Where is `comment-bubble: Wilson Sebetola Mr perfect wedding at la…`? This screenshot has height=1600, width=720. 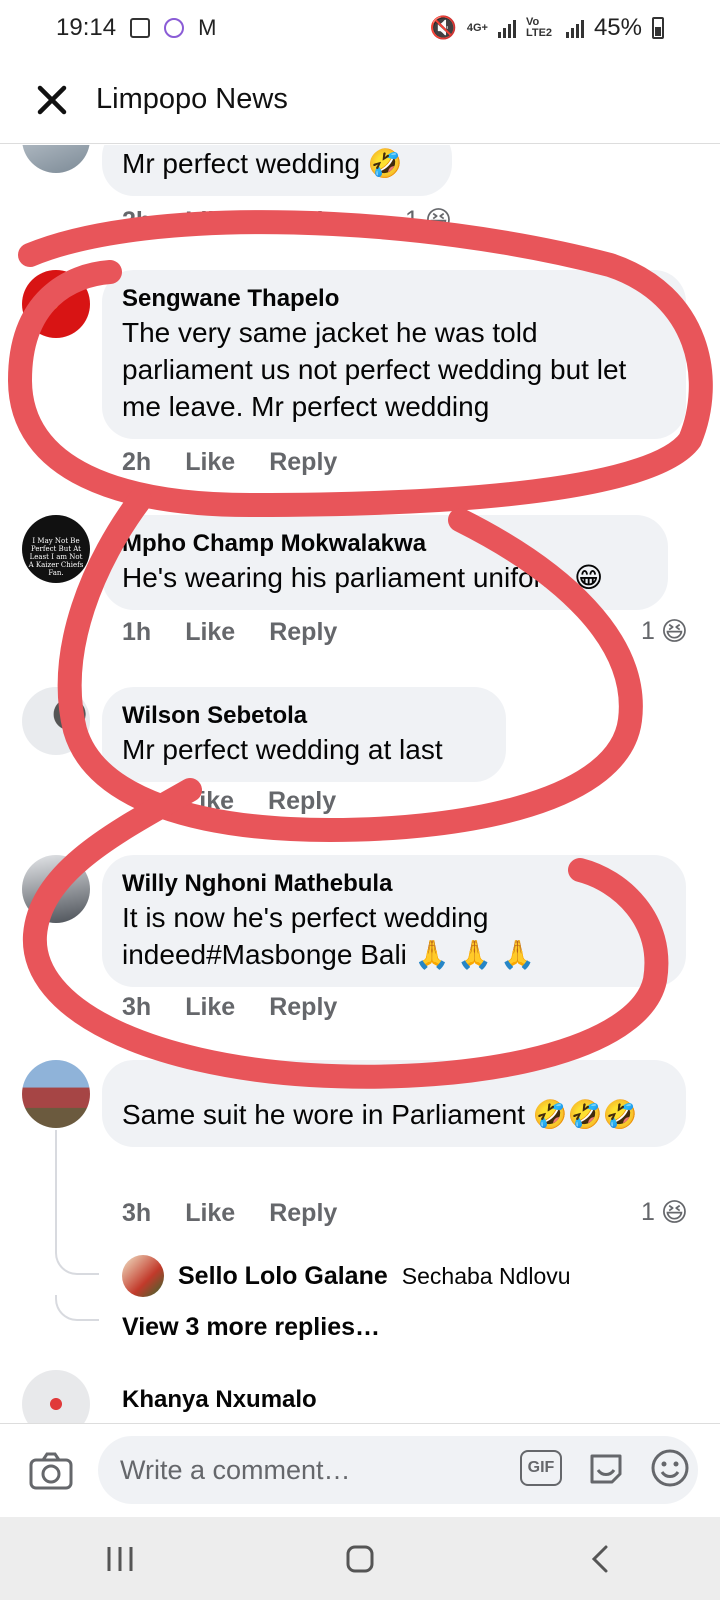 comment-bubble: Wilson Sebetola Mr perfect wedding at la… is located at coordinates (304, 734).